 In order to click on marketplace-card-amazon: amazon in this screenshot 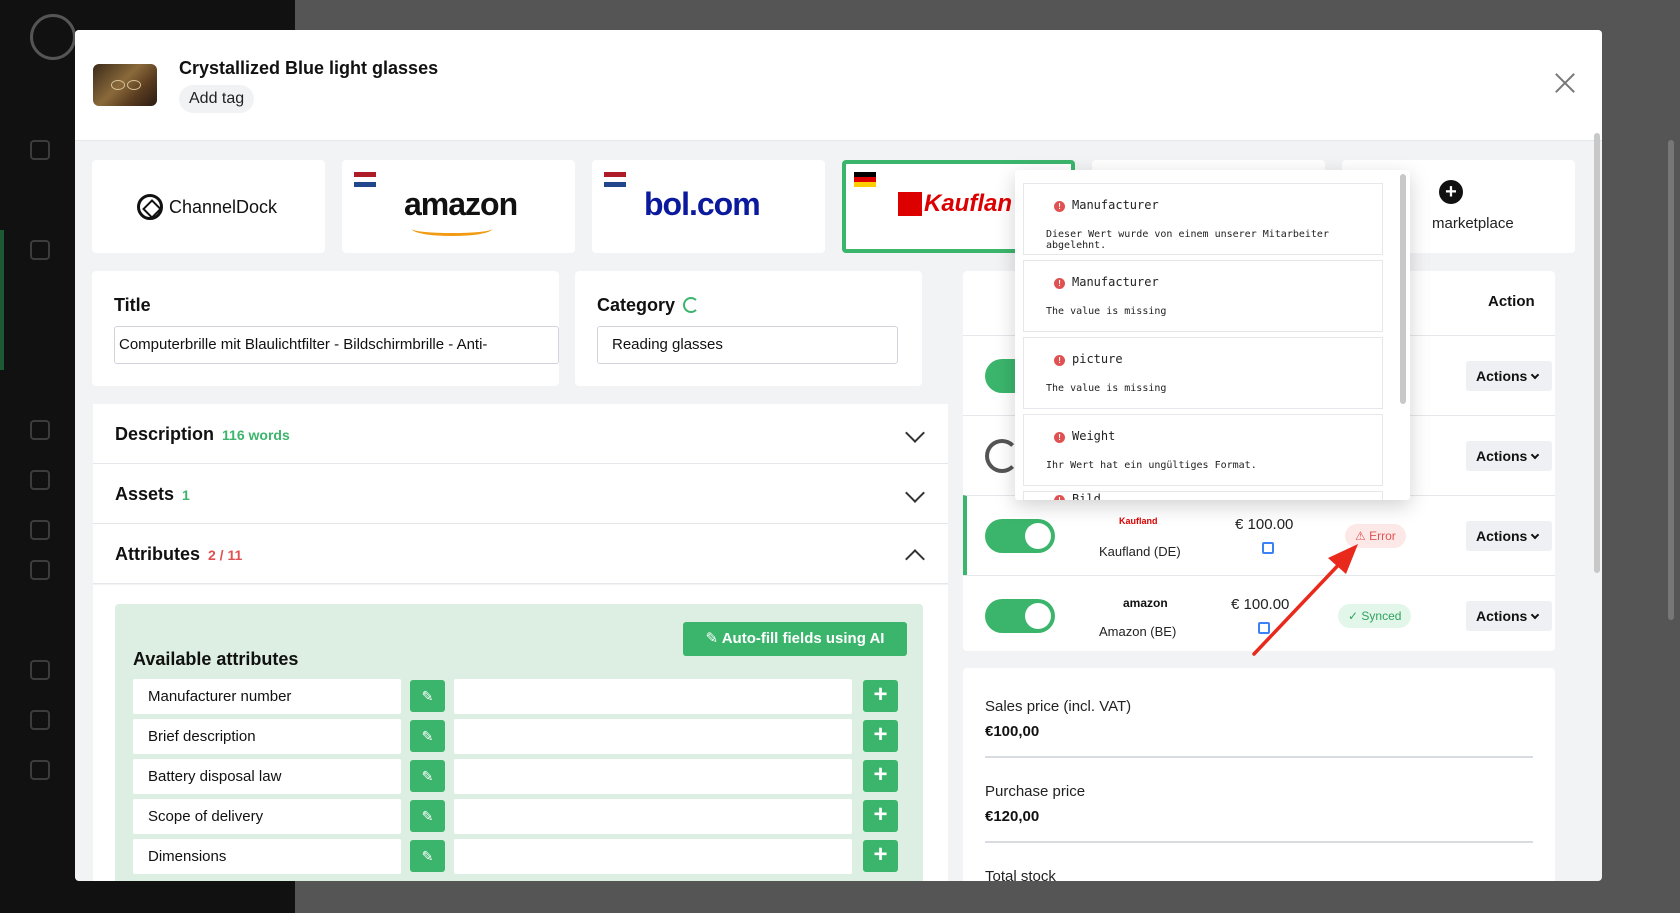, I will do `click(458, 206)`.